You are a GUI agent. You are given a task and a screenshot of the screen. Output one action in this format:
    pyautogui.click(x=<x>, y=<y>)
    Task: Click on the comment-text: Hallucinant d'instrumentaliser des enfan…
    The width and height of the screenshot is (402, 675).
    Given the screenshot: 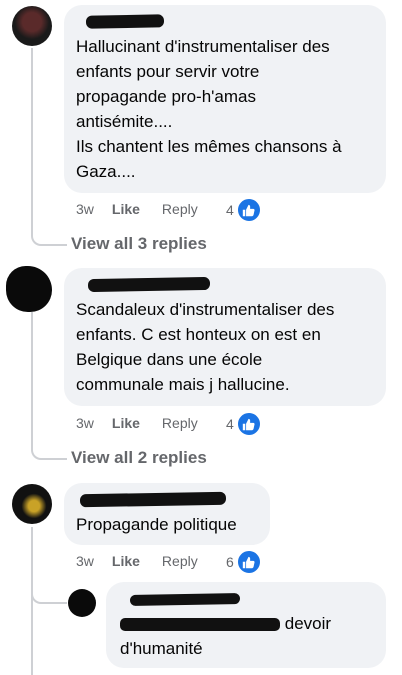 What is the action you would take?
    pyautogui.click(x=209, y=109)
    